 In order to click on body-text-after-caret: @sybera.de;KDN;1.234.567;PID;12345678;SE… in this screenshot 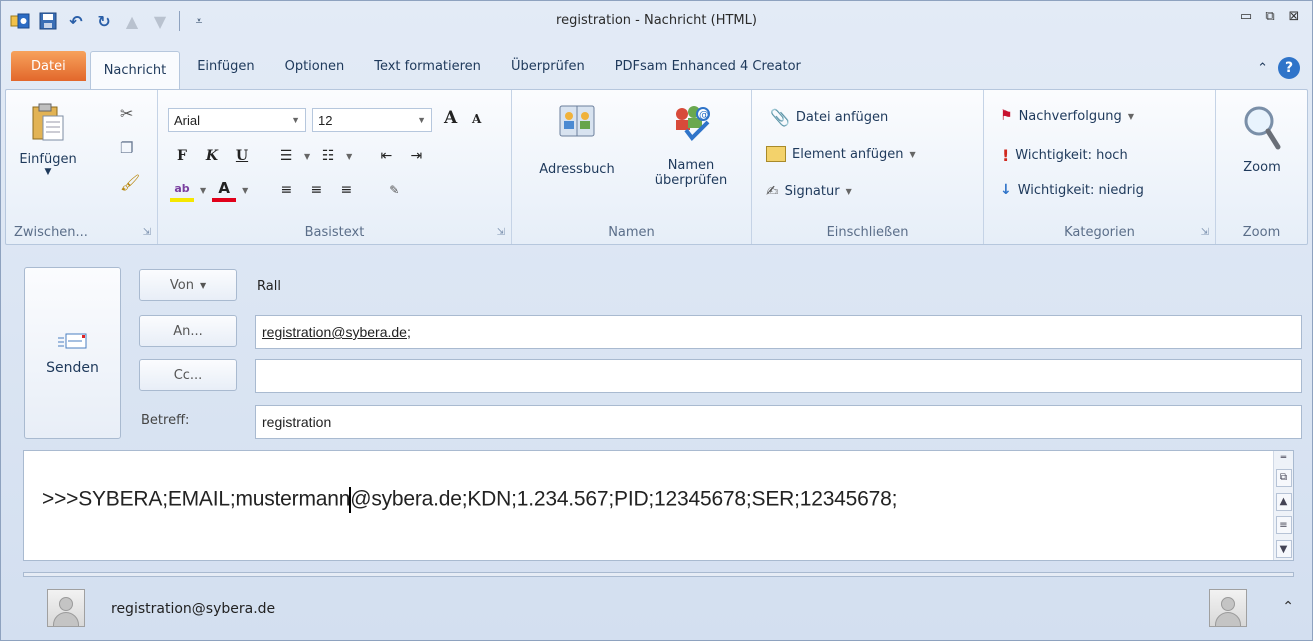, I will do `click(624, 499)`.